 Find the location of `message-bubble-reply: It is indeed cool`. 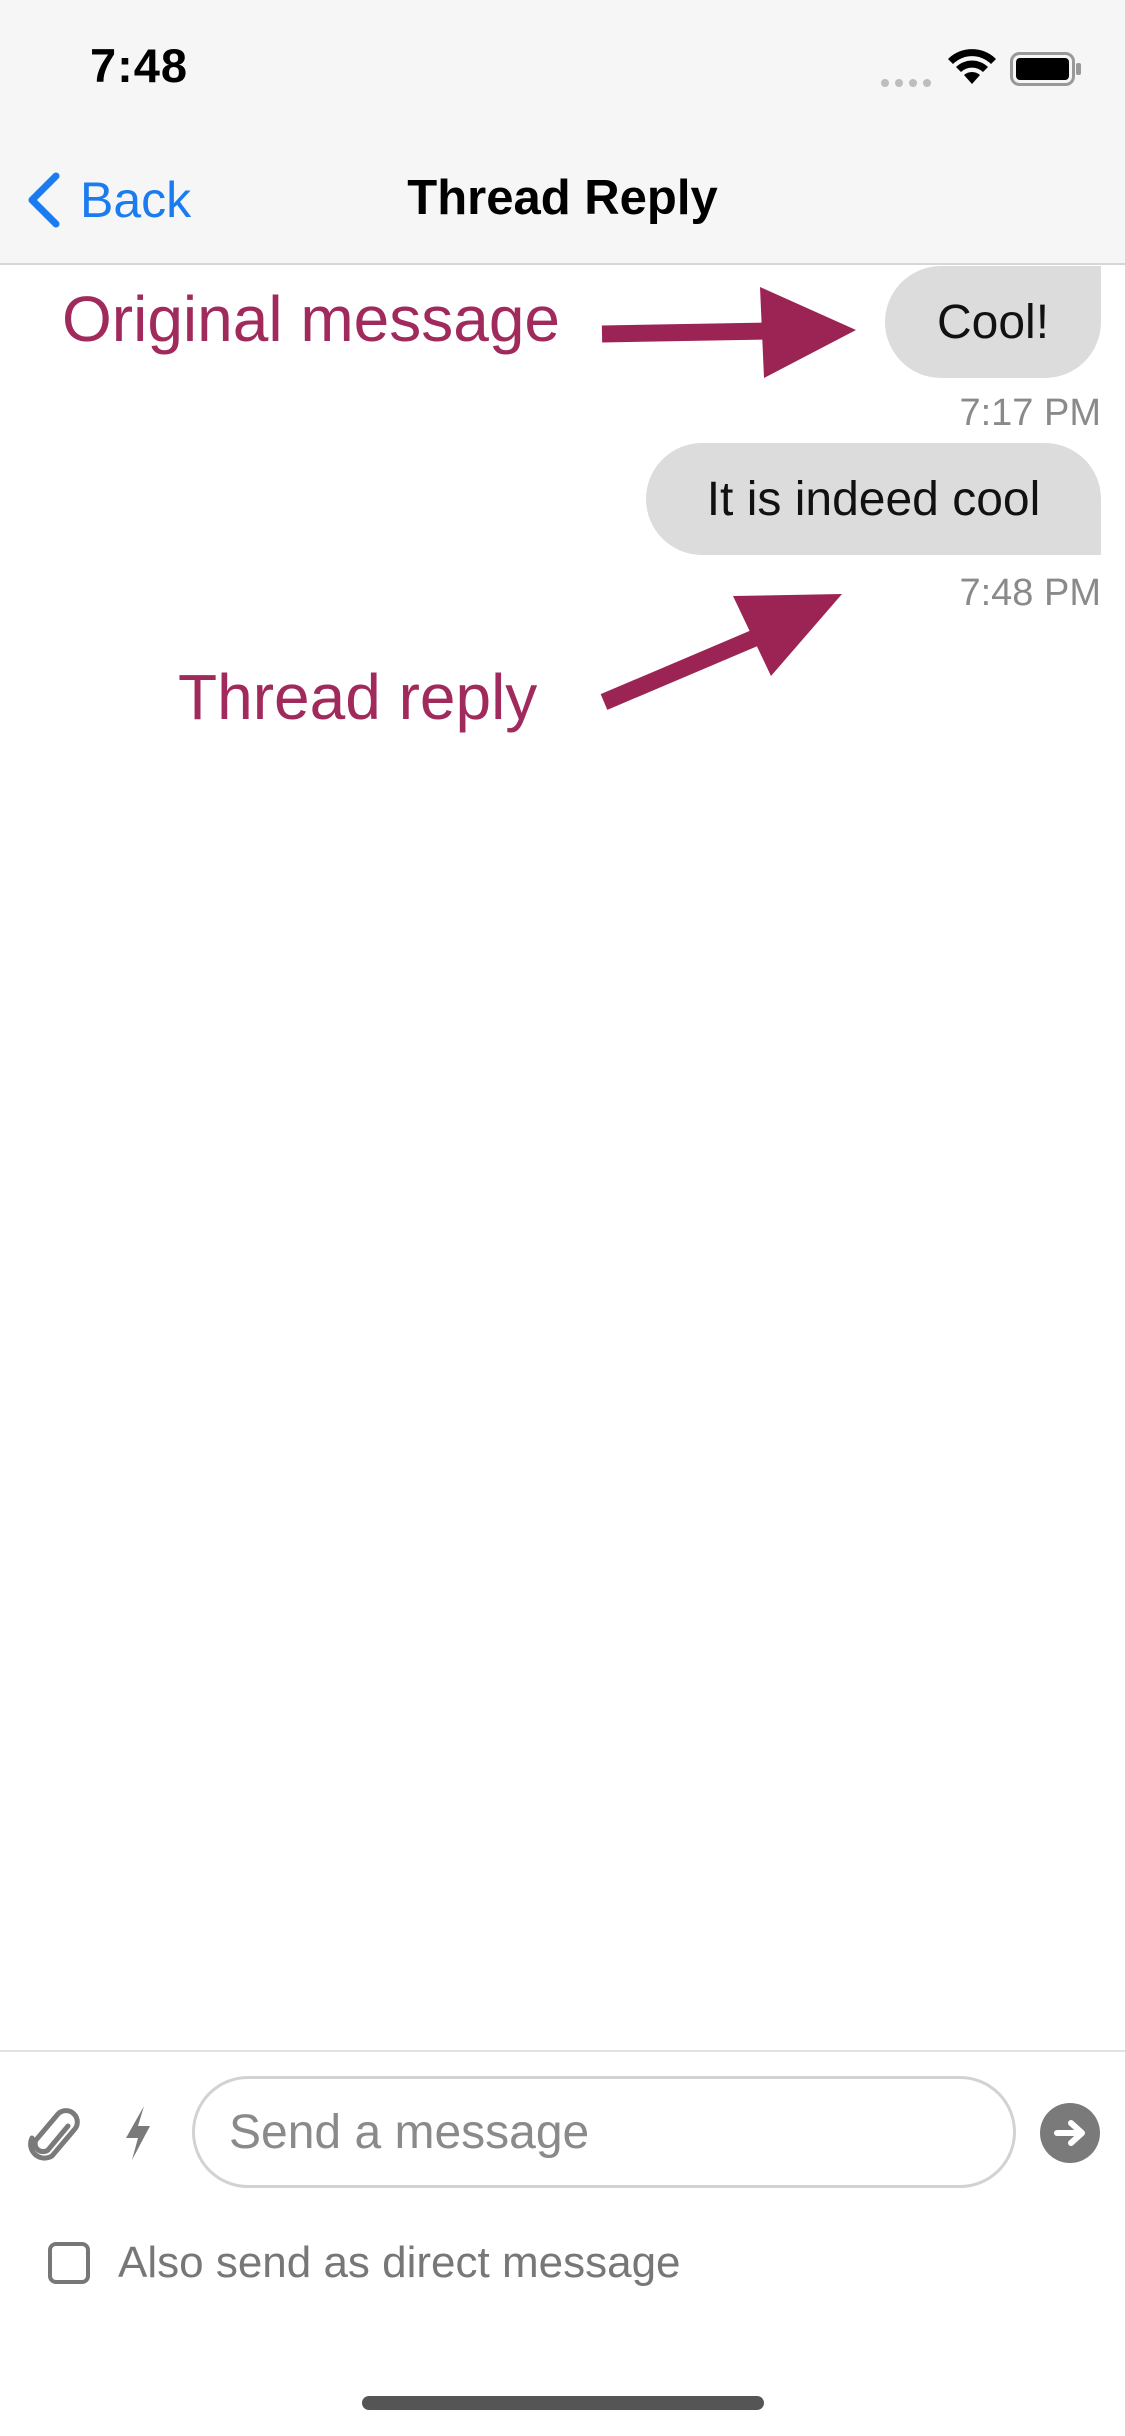

message-bubble-reply: It is indeed cool is located at coordinates (873, 499).